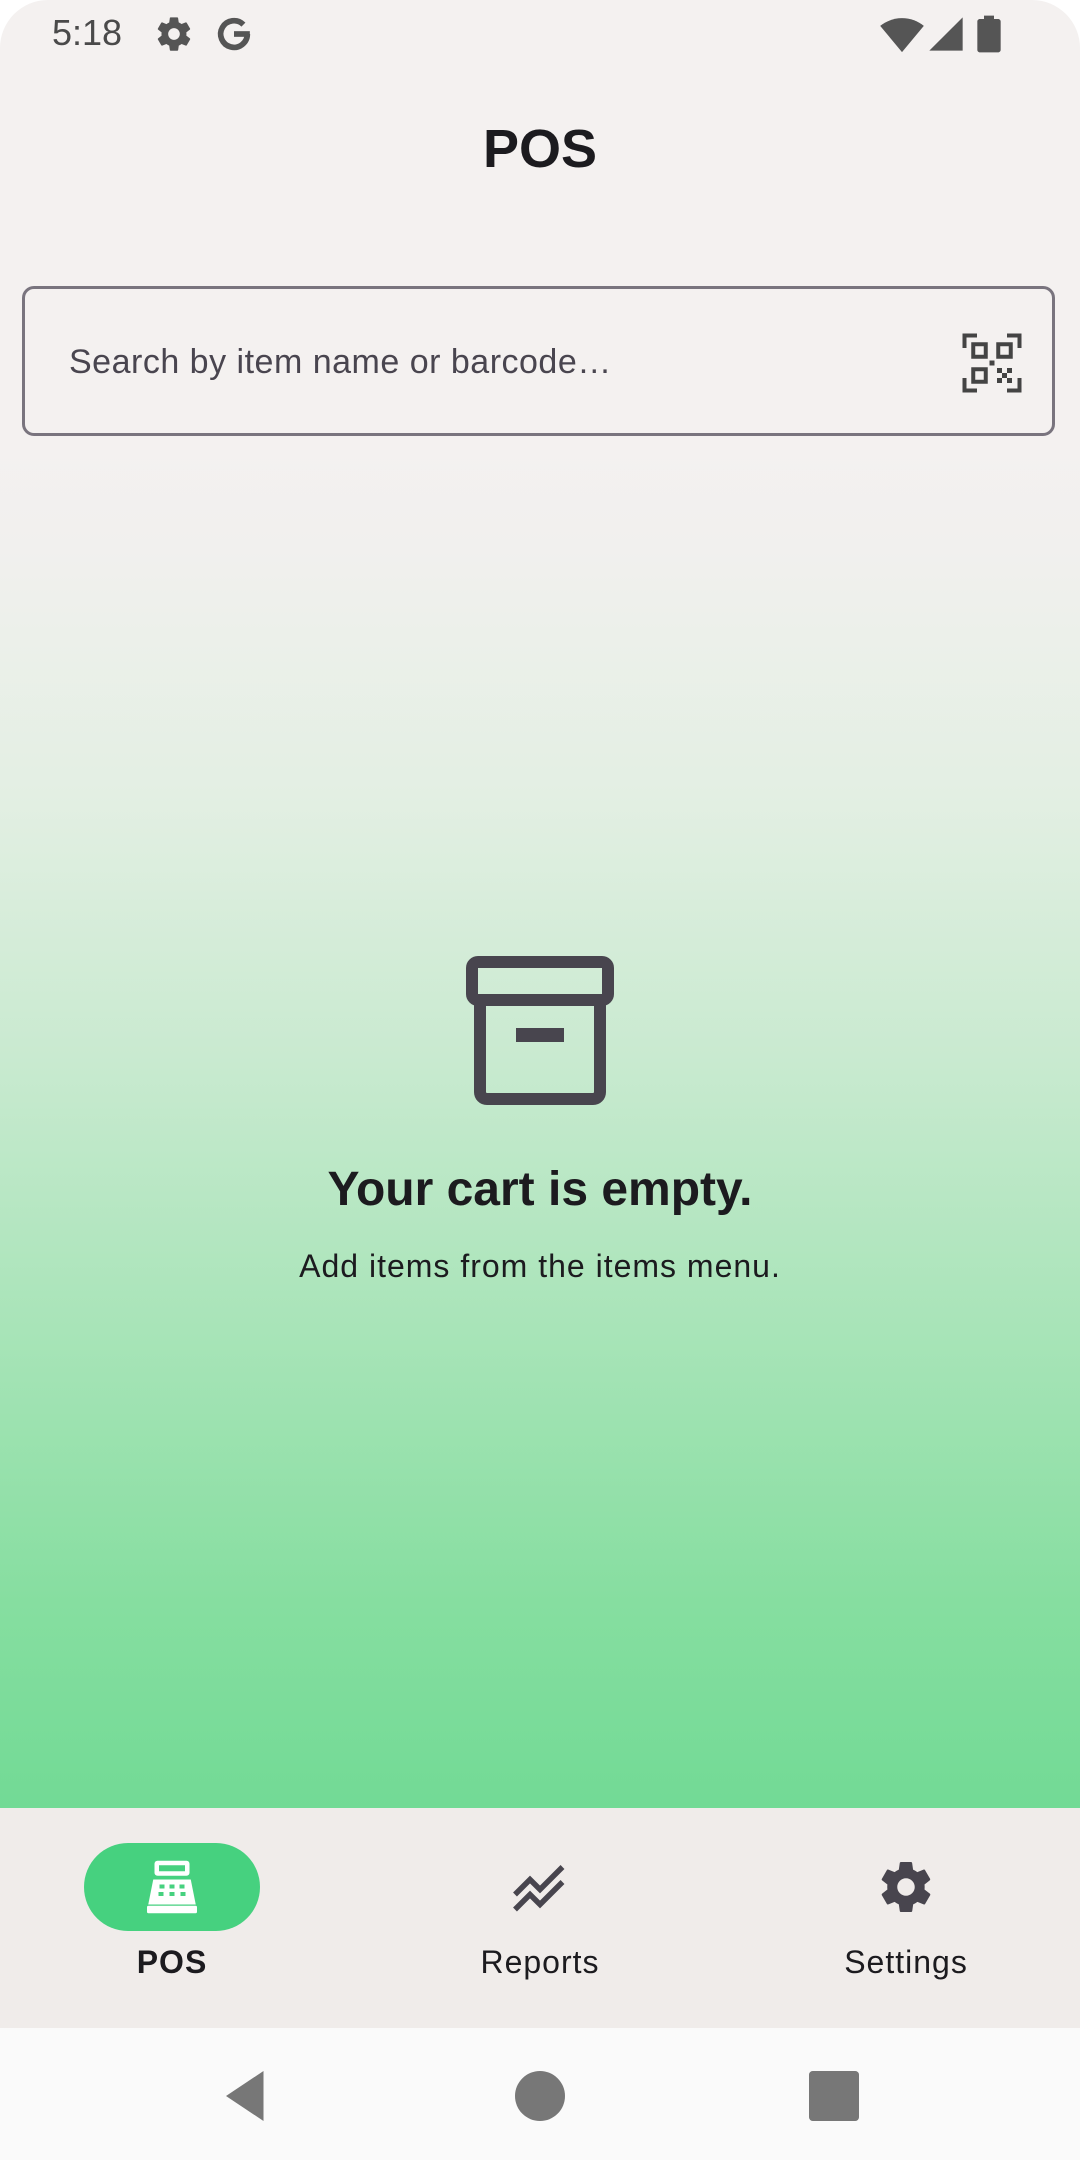  Describe the element at coordinates (540, 1030) in the screenshot. I see `archive-box-icon` at that location.